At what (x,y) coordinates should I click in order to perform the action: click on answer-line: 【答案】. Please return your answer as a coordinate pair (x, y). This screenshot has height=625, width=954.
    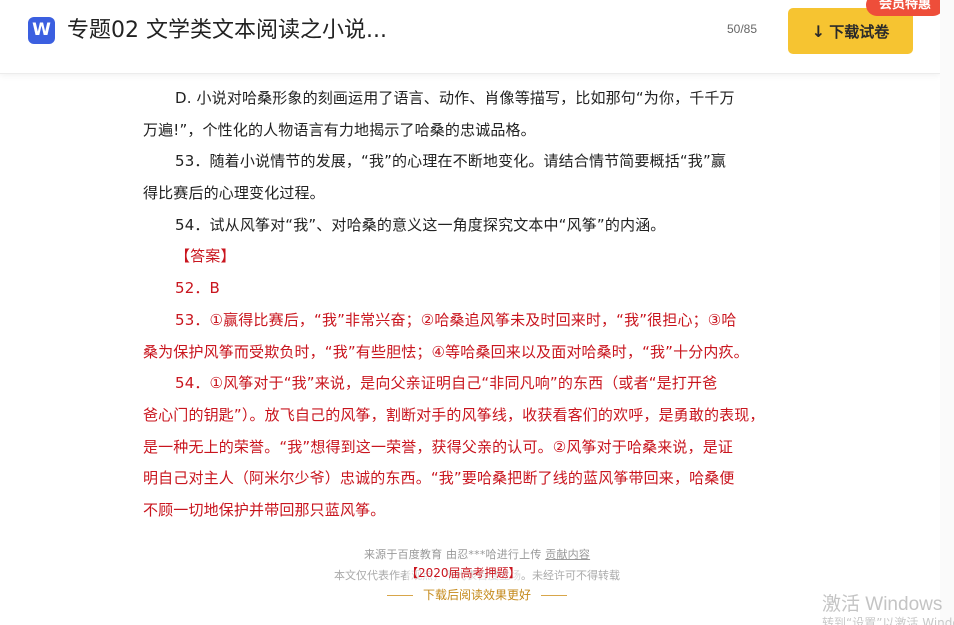
    Looking at the image, I should click on (205, 256).